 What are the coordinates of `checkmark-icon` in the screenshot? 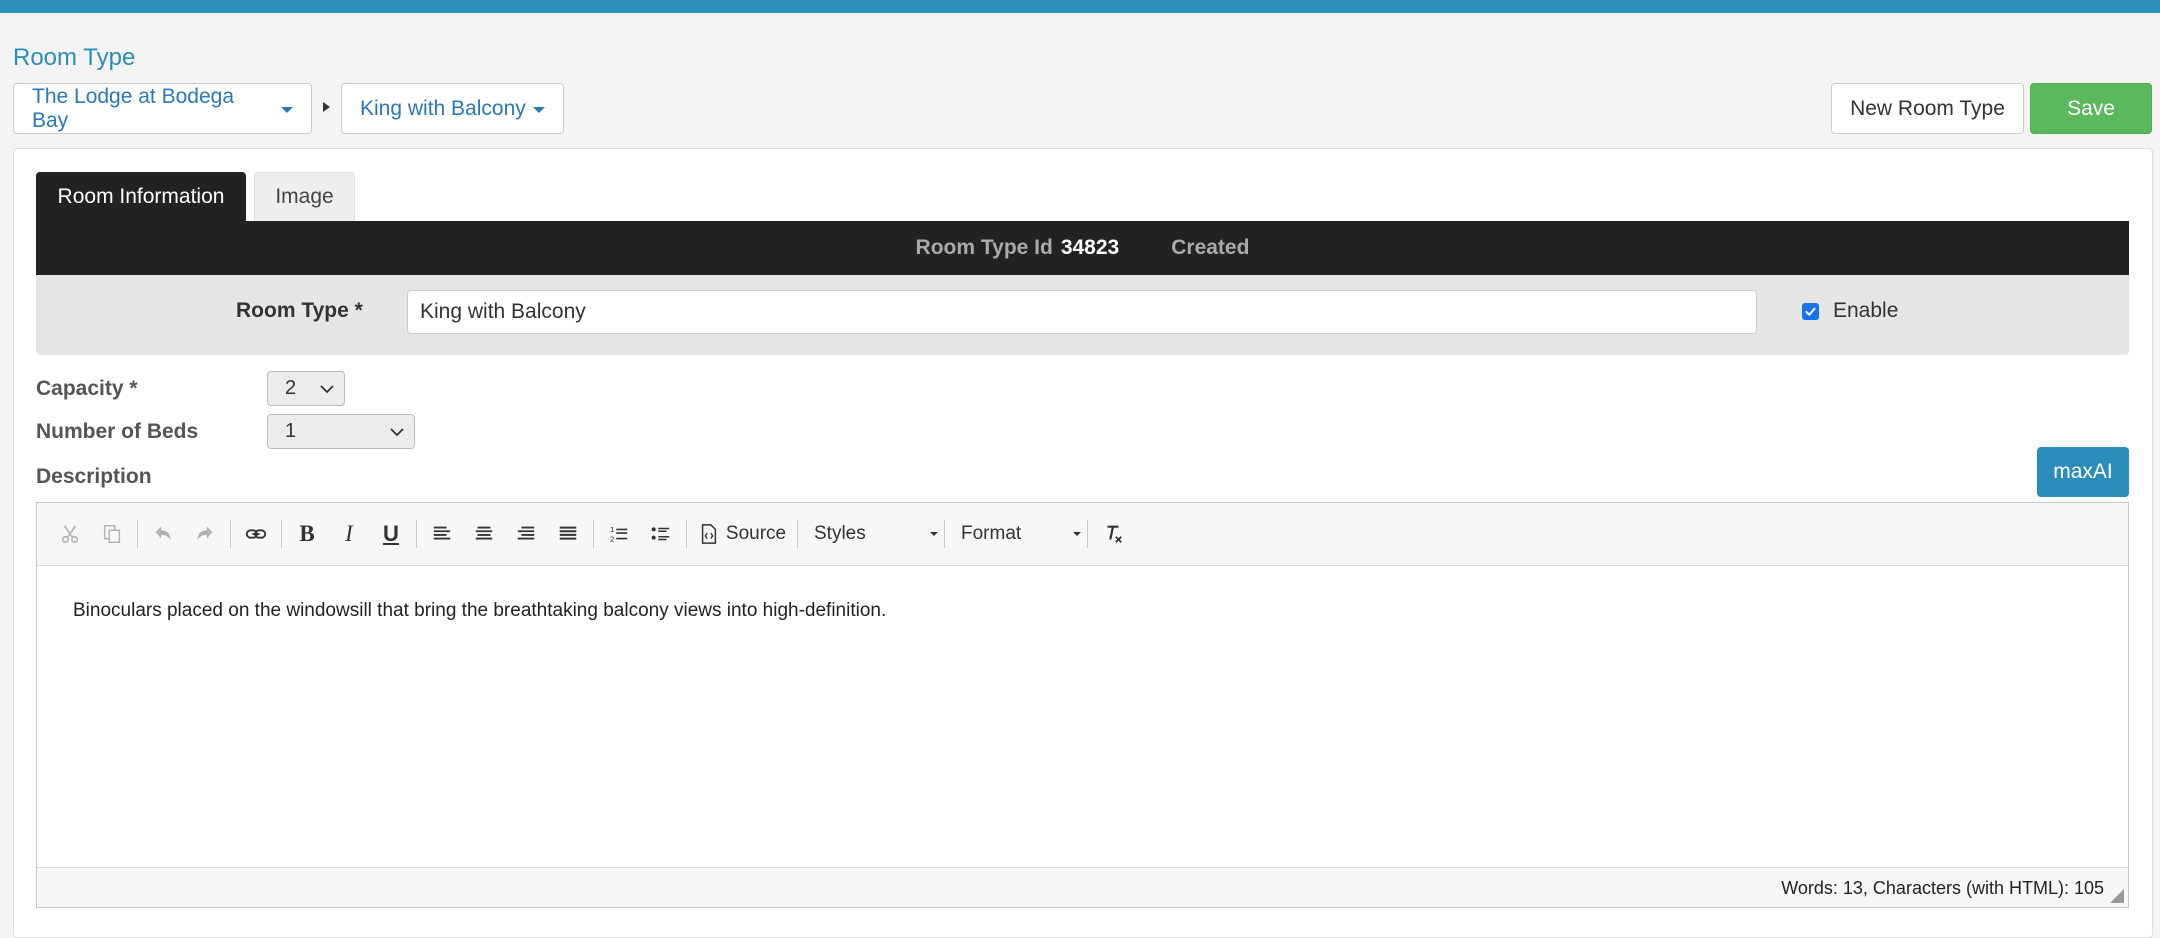 It's located at (1810, 311).